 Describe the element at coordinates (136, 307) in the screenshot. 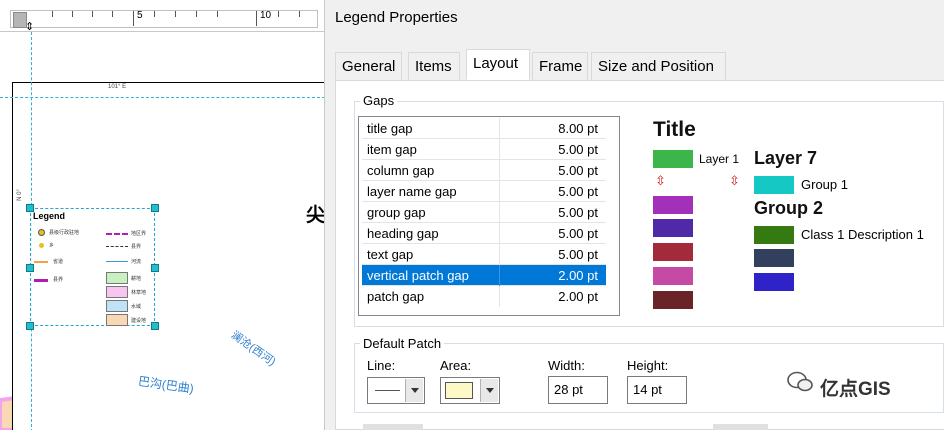

I see `legend-item: 水域` at that location.